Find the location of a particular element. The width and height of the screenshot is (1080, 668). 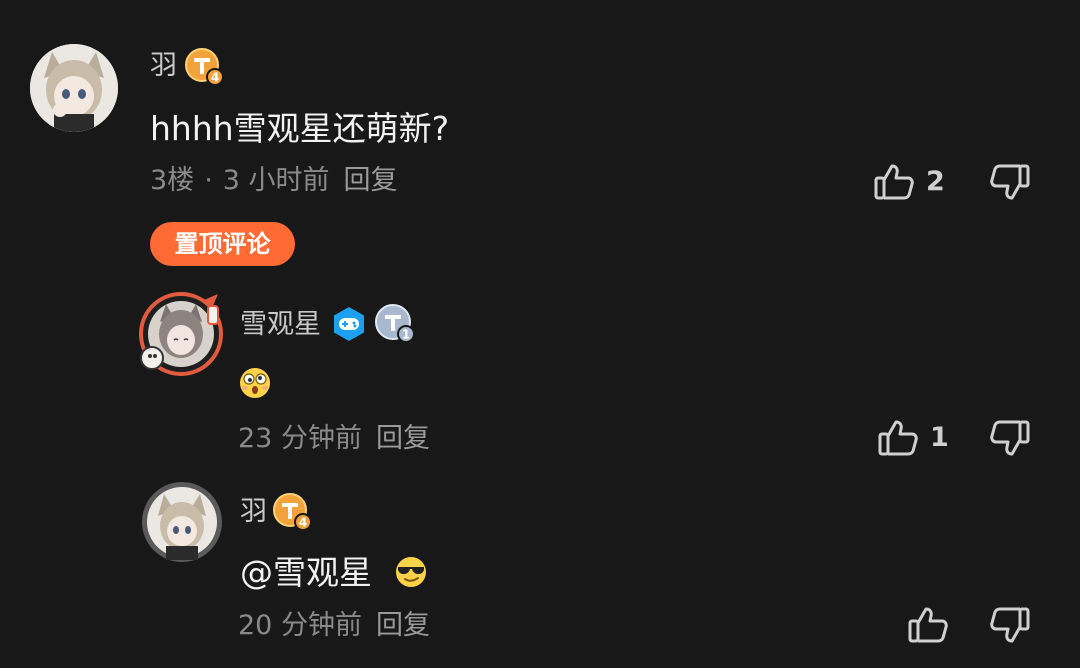

reply-username: 雪观星 is located at coordinates (280, 324).